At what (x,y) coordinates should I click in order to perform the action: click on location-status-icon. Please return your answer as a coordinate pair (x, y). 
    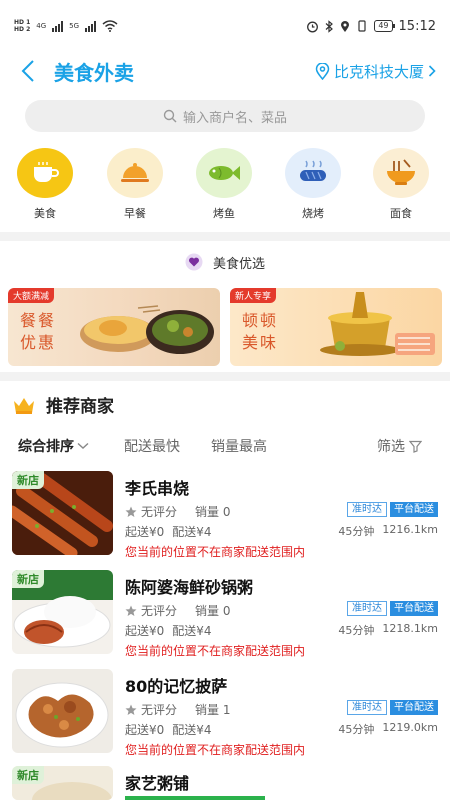
    Looking at the image, I should click on (345, 26).